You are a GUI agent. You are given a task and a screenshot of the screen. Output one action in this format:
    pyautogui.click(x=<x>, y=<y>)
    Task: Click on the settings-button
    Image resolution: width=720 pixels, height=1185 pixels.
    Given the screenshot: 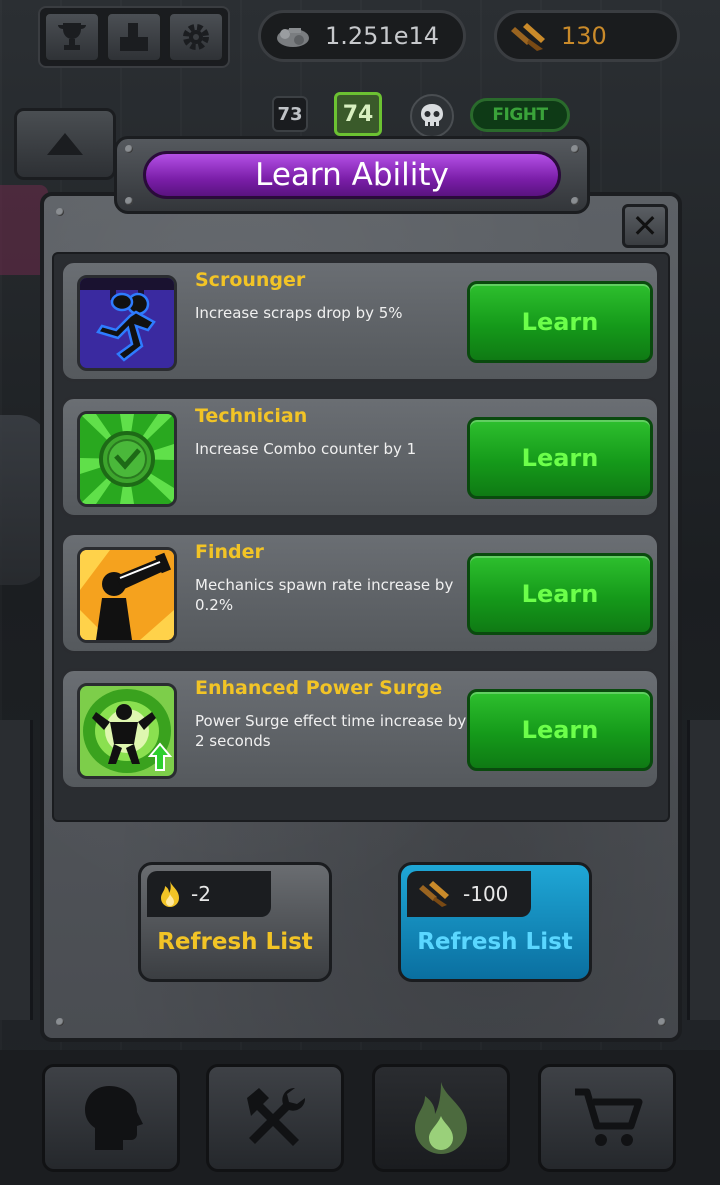 What is the action you would take?
    pyautogui.click(x=196, y=37)
    